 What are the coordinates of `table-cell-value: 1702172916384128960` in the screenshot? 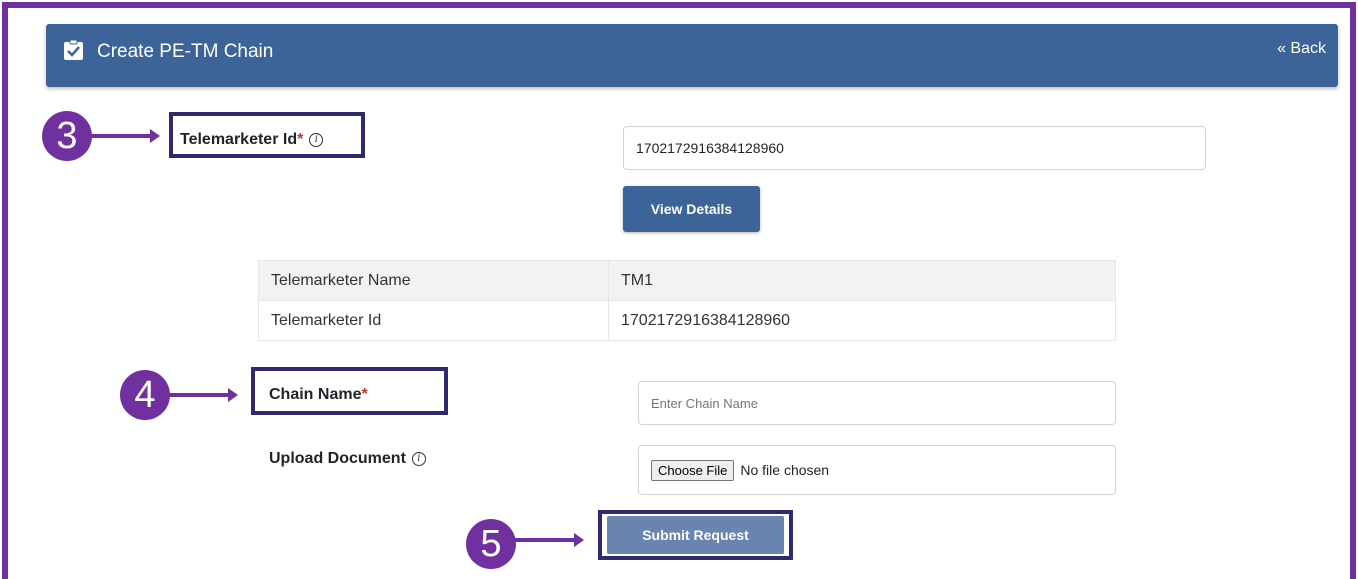 It's located at (862, 320).